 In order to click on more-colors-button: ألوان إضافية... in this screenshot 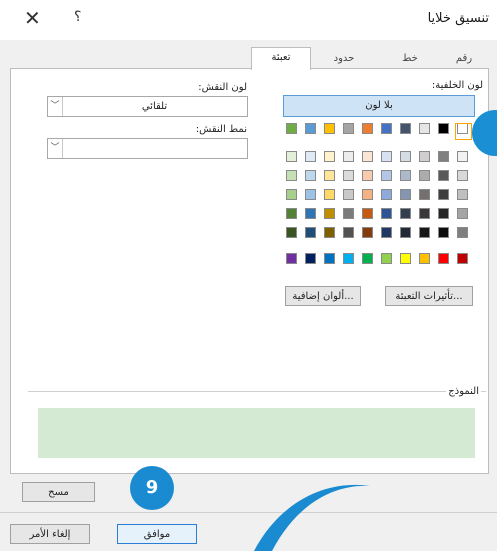, I will do `click(323, 296)`.